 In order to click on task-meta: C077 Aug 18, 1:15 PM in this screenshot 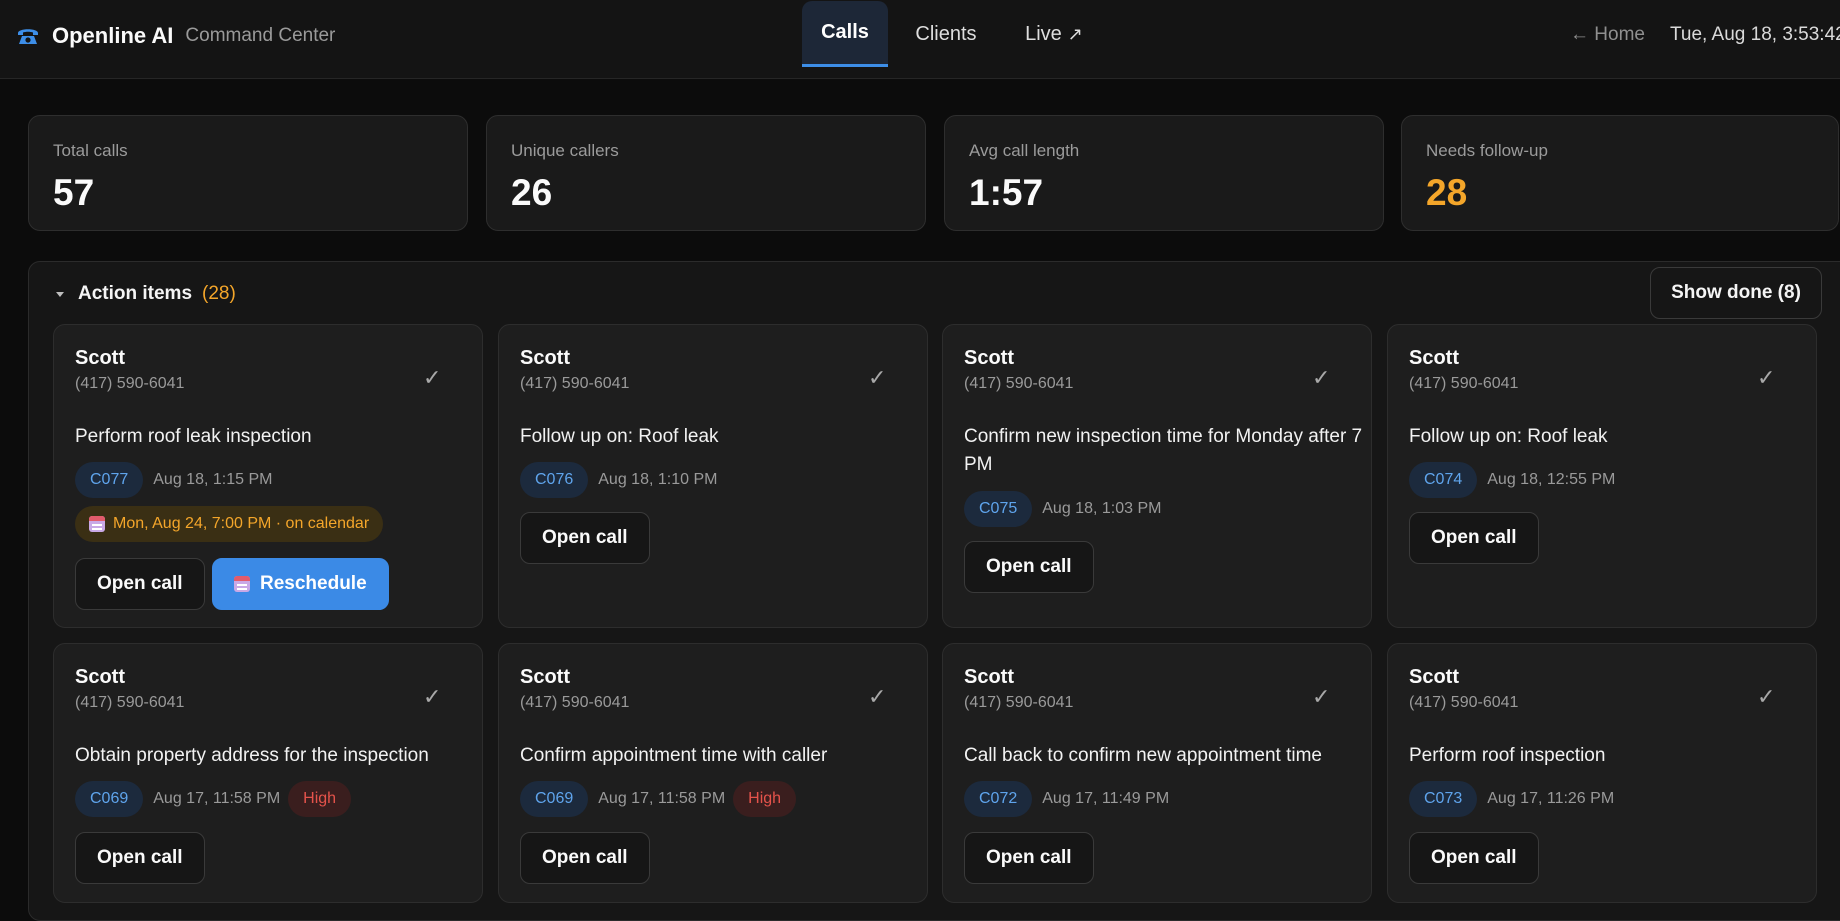, I will do `click(173, 480)`.